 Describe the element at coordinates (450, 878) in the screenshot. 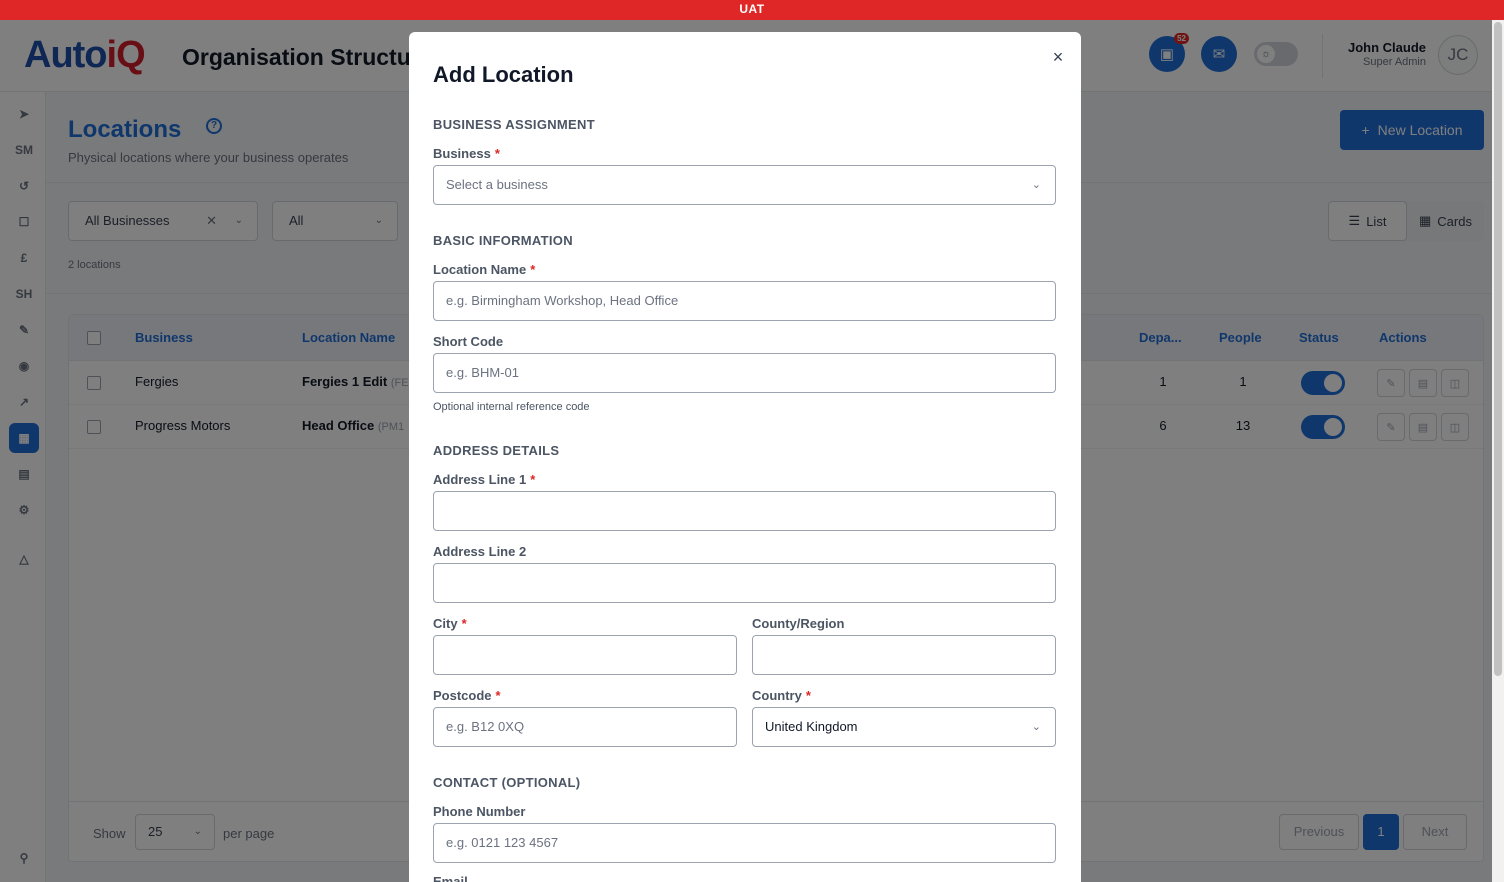

I see `email-label: Email` at that location.